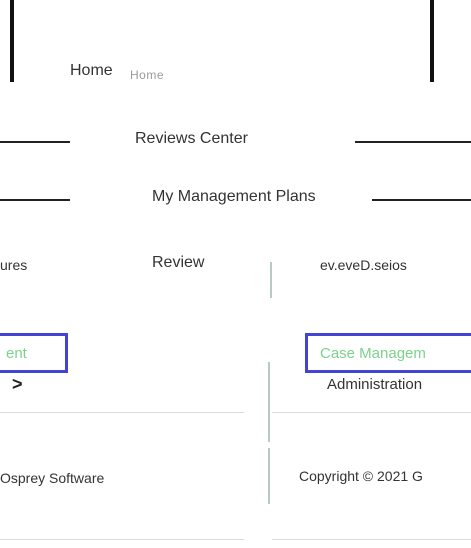 Image resolution: width=471 pixels, height=548 pixels. Describe the element at coordinates (14, 265) in the screenshot. I see `nav-fragment-left: ures` at that location.